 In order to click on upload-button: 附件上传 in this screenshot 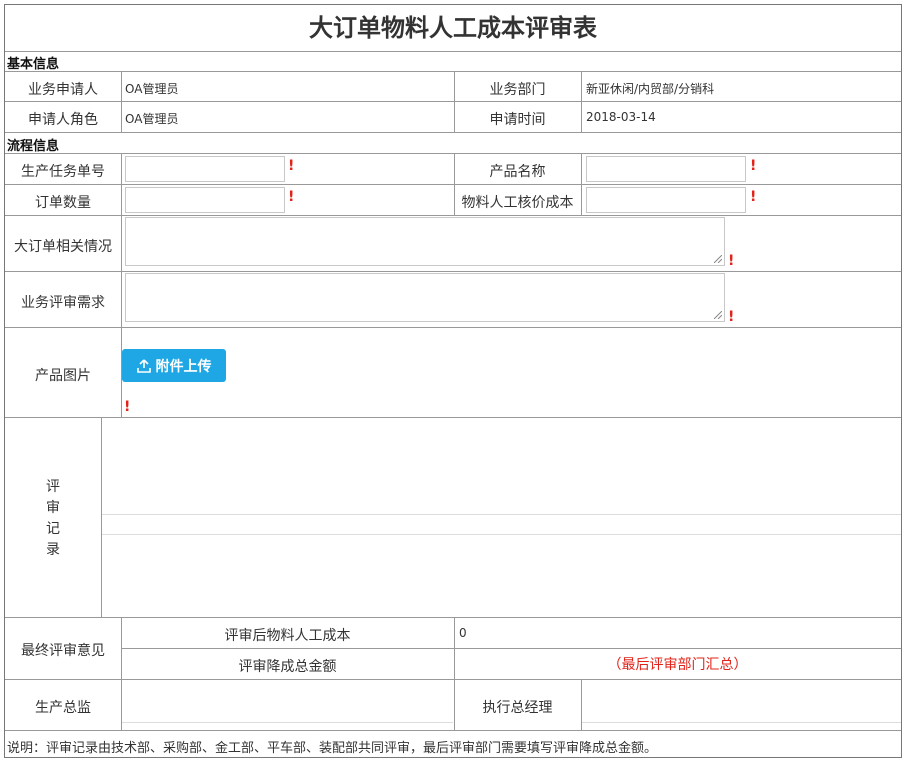, I will do `click(174, 365)`.